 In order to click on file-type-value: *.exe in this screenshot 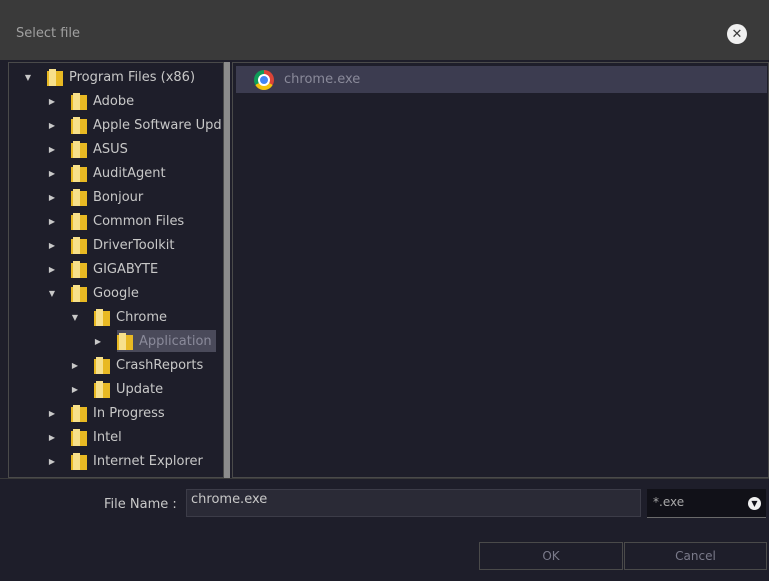, I will do `click(669, 502)`.